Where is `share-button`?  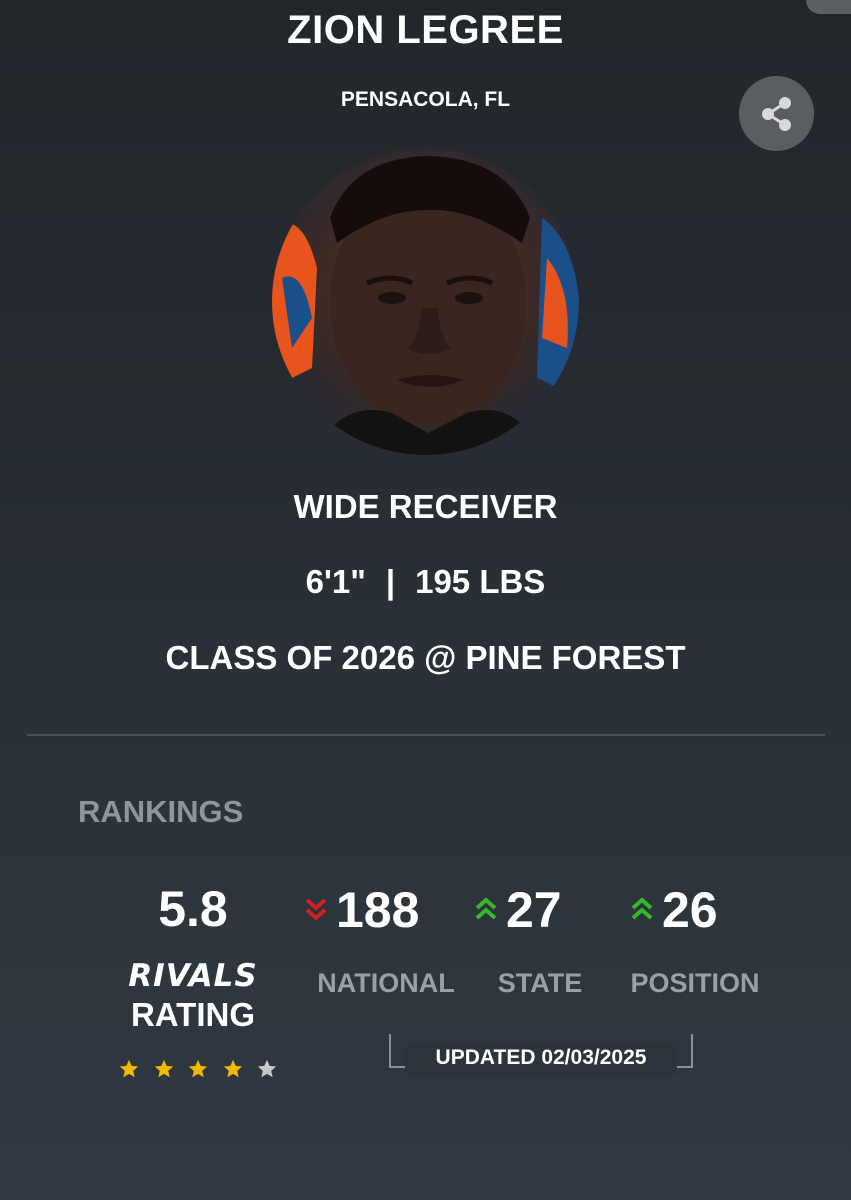 share-button is located at coordinates (776, 113).